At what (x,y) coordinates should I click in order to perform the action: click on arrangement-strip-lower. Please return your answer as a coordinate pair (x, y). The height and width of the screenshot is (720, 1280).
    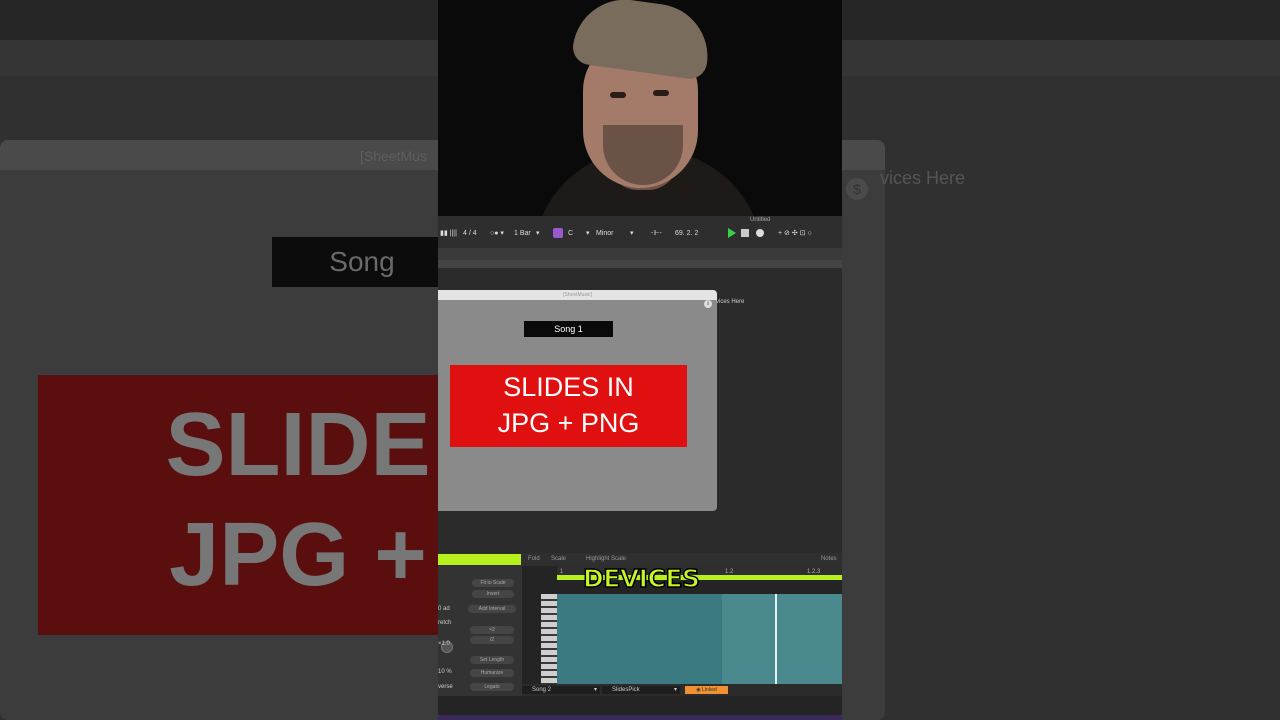
    Looking at the image, I should click on (640, 264).